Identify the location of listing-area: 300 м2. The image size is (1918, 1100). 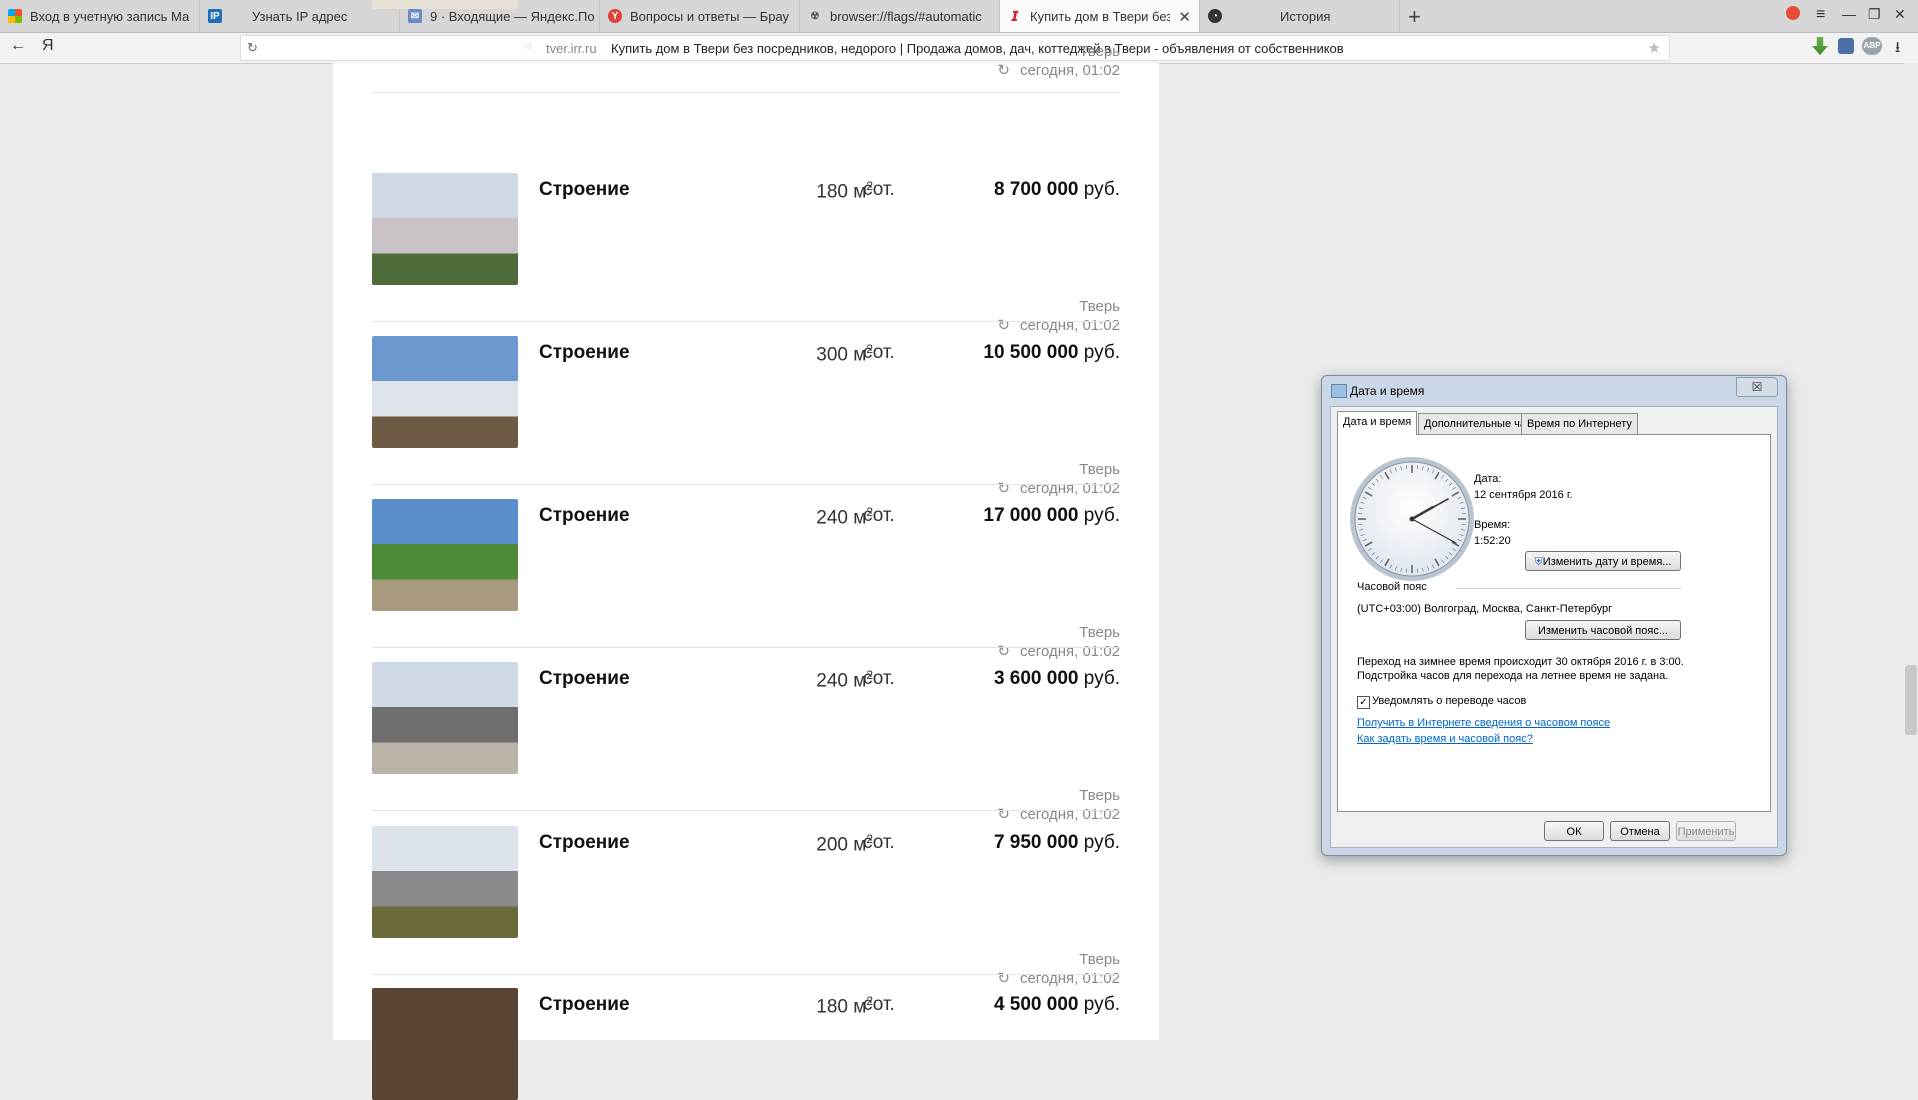
(821, 354).